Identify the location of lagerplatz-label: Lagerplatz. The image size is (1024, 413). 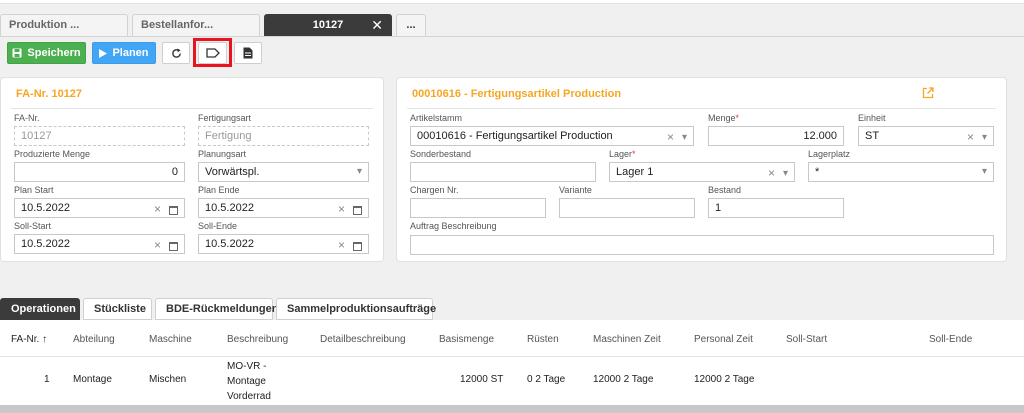
(829, 154).